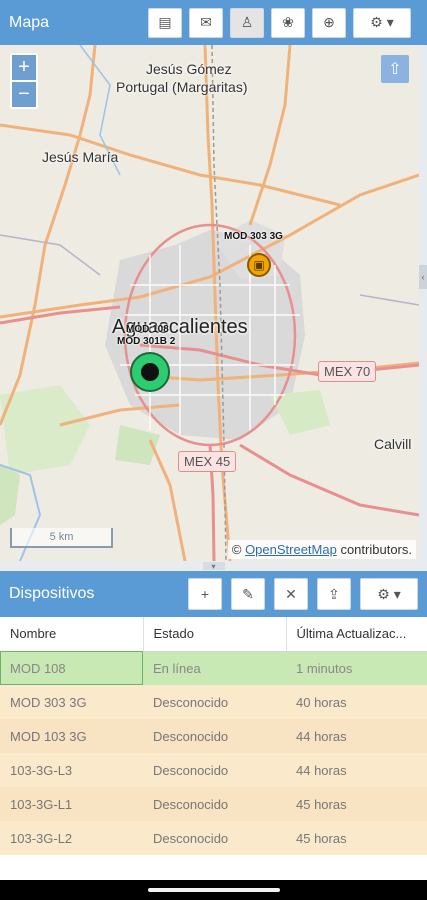 The image size is (427, 900). I want to click on bus-marker-icon: ▣, so click(259, 265).